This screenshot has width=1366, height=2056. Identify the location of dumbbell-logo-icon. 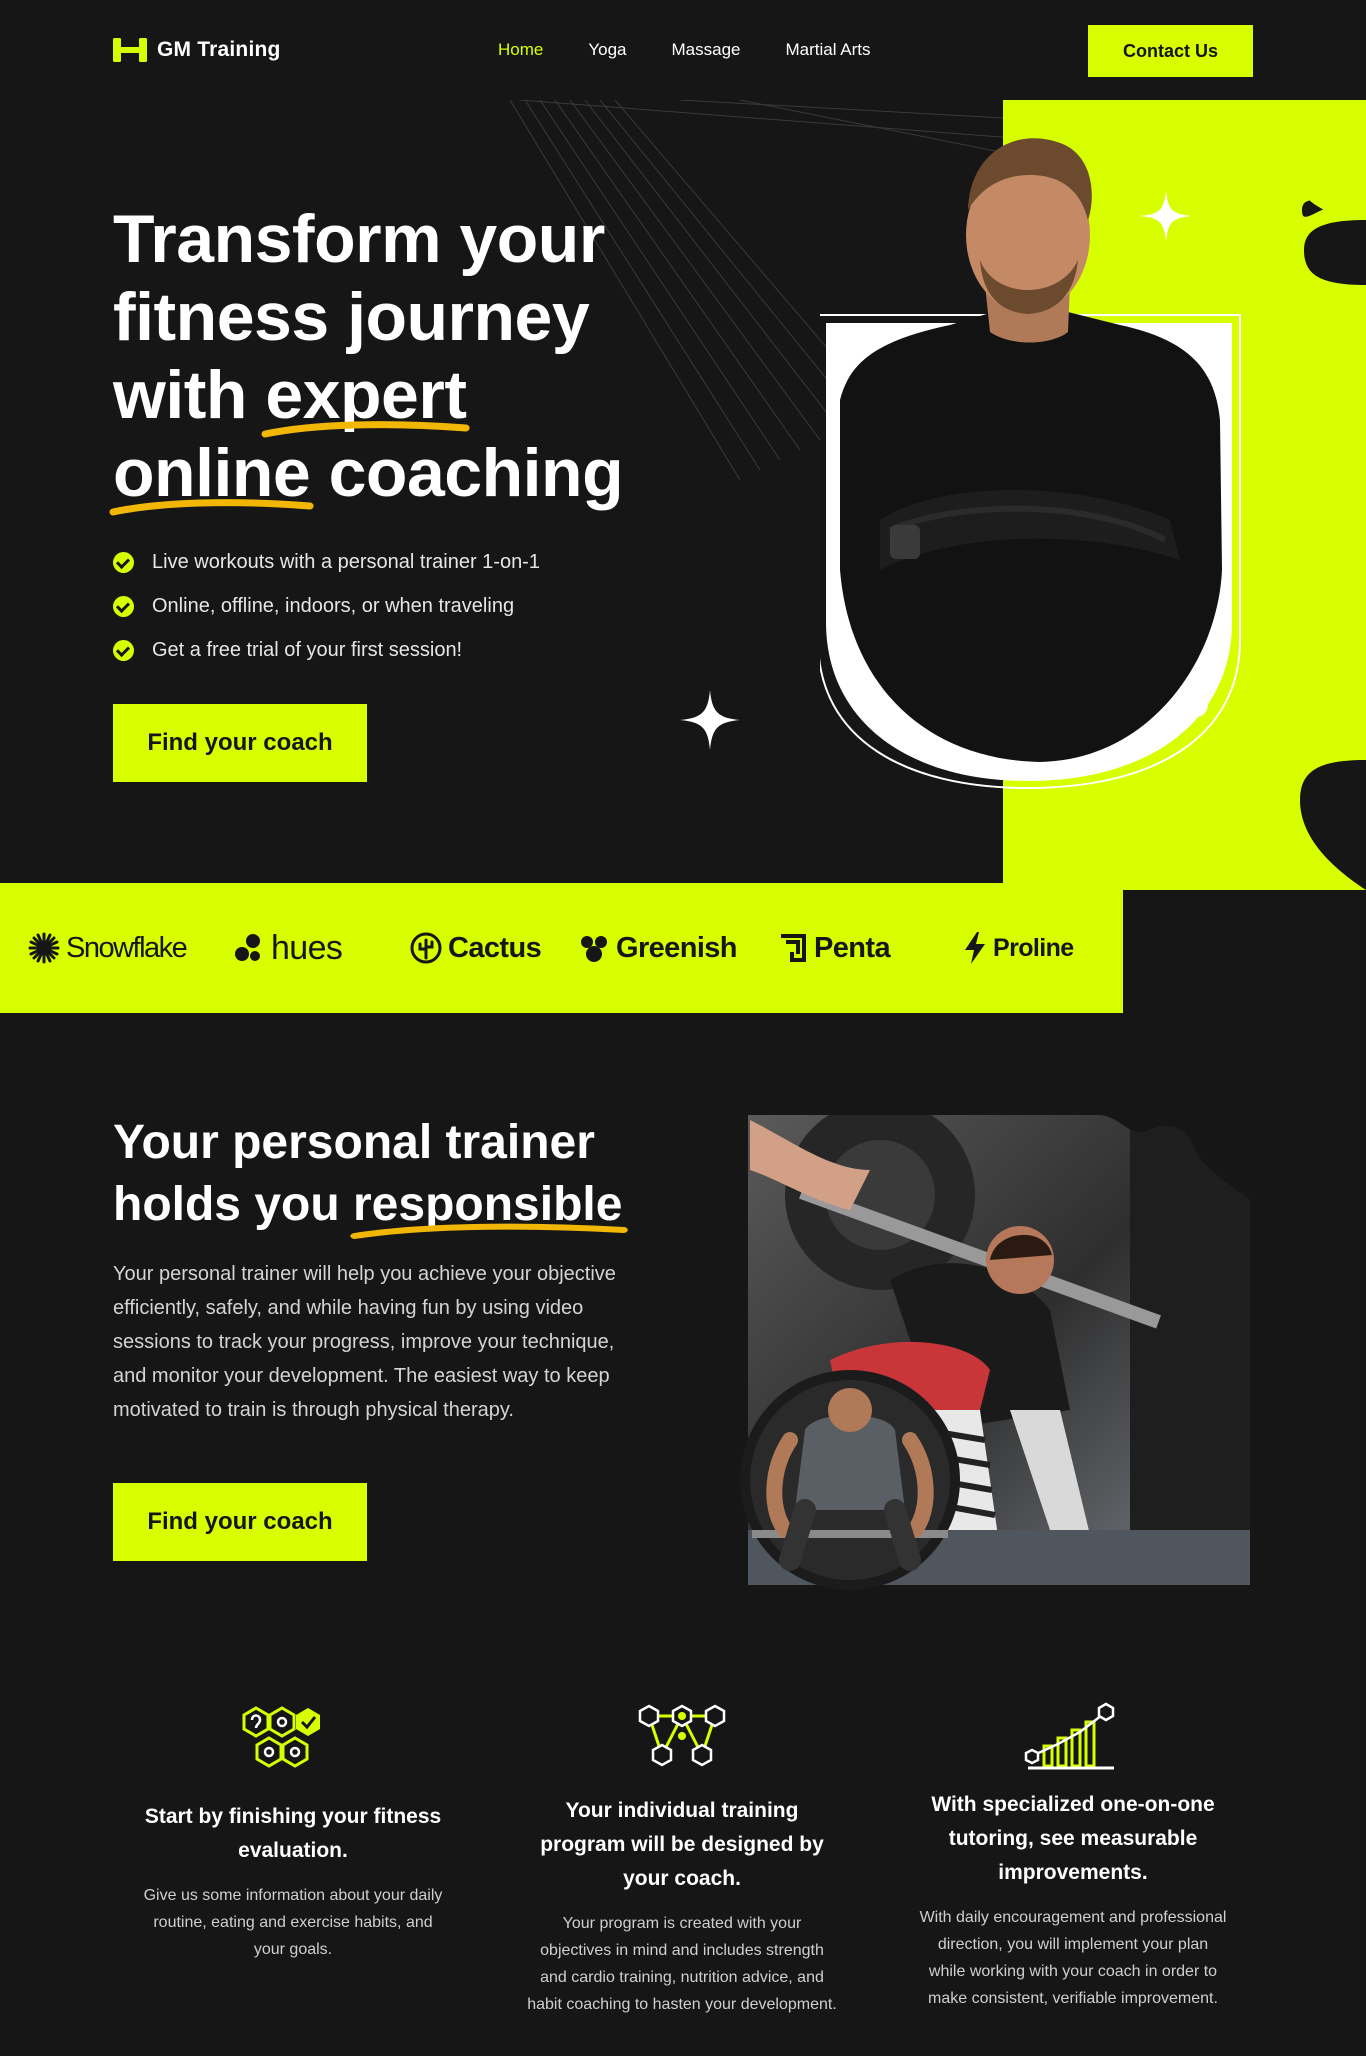
(130, 50).